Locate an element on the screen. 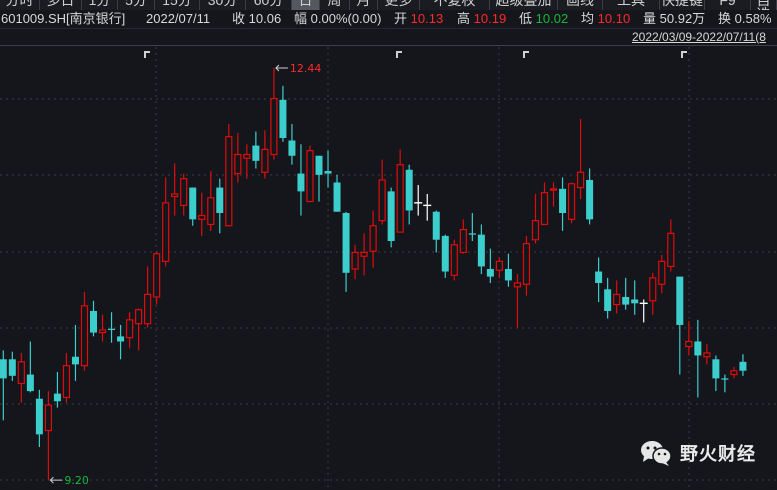 This screenshot has width=777, height=490. change-percent: 幅 0.00%(0.00) is located at coordinates (338, 18).